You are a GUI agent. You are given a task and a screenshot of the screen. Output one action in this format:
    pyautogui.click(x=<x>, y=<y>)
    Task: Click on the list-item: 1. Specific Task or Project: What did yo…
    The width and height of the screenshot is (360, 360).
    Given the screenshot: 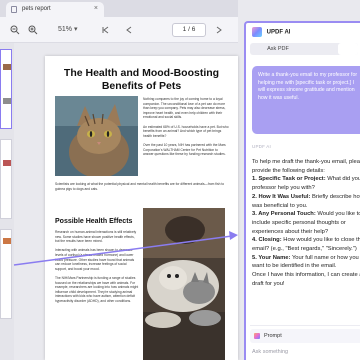 What is the action you would take?
    pyautogui.click(x=306, y=184)
    